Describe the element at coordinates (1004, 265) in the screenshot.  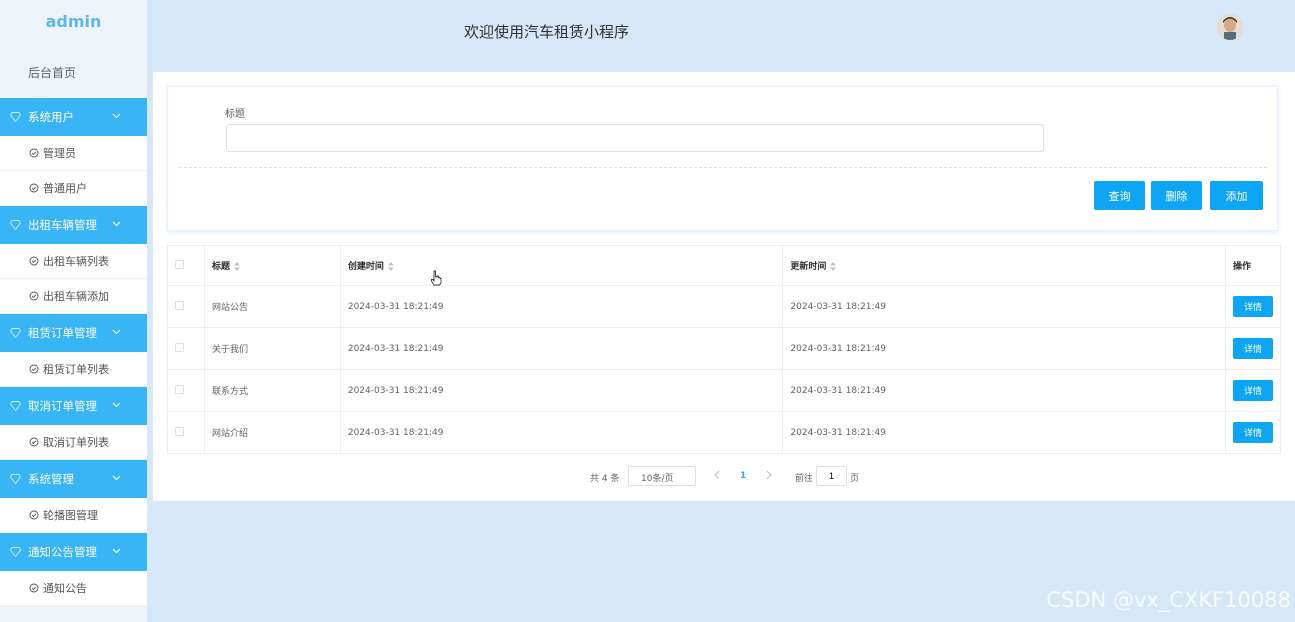
I see `column-header-updated: 更新时间` at that location.